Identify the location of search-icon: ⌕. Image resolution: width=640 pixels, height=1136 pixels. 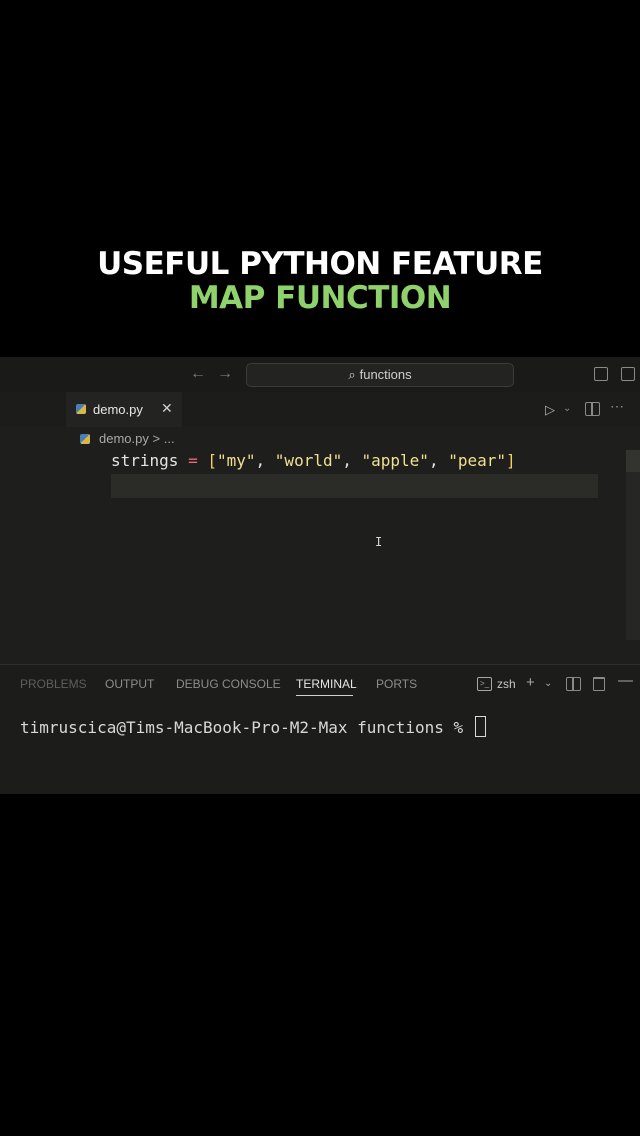
(352, 374).